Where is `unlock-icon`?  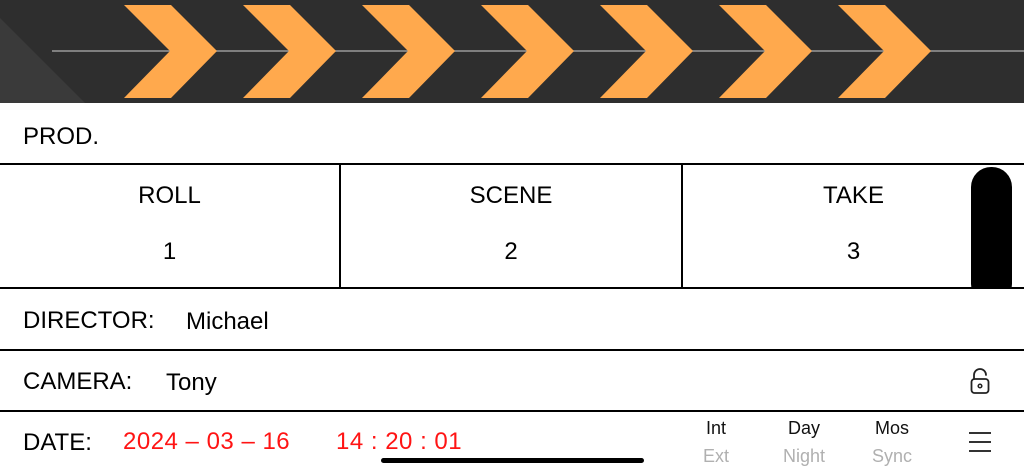 unlock-icon is located at coordinates (980, 381).